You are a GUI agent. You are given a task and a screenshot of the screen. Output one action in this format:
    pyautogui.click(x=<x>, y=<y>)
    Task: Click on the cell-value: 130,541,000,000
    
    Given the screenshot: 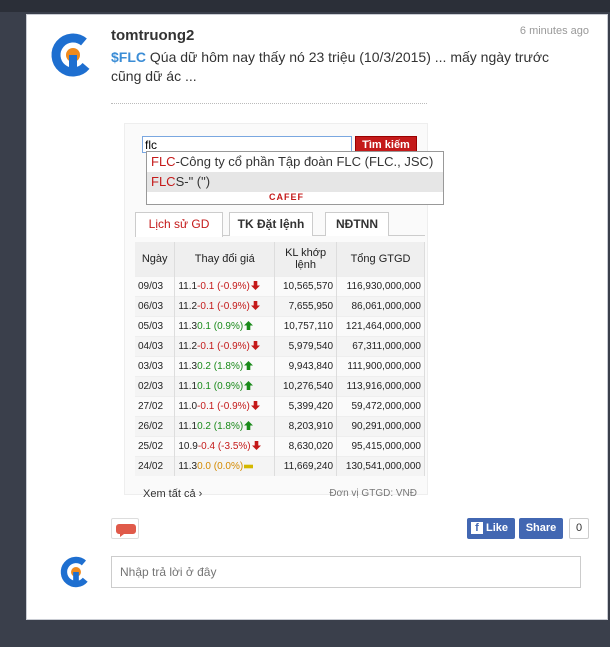 What is the action you would take?
    pyautogui.click(x=380, y=465)
    